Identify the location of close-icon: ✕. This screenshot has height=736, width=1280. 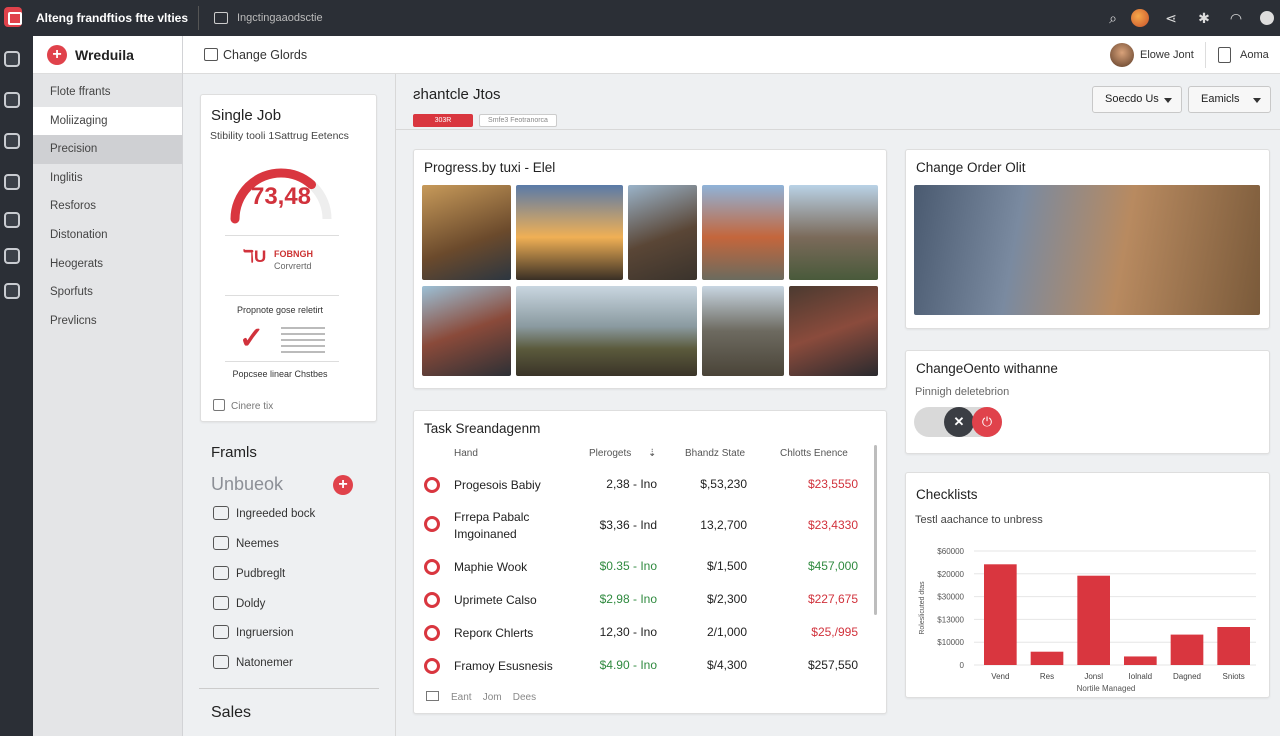
(959, 422).